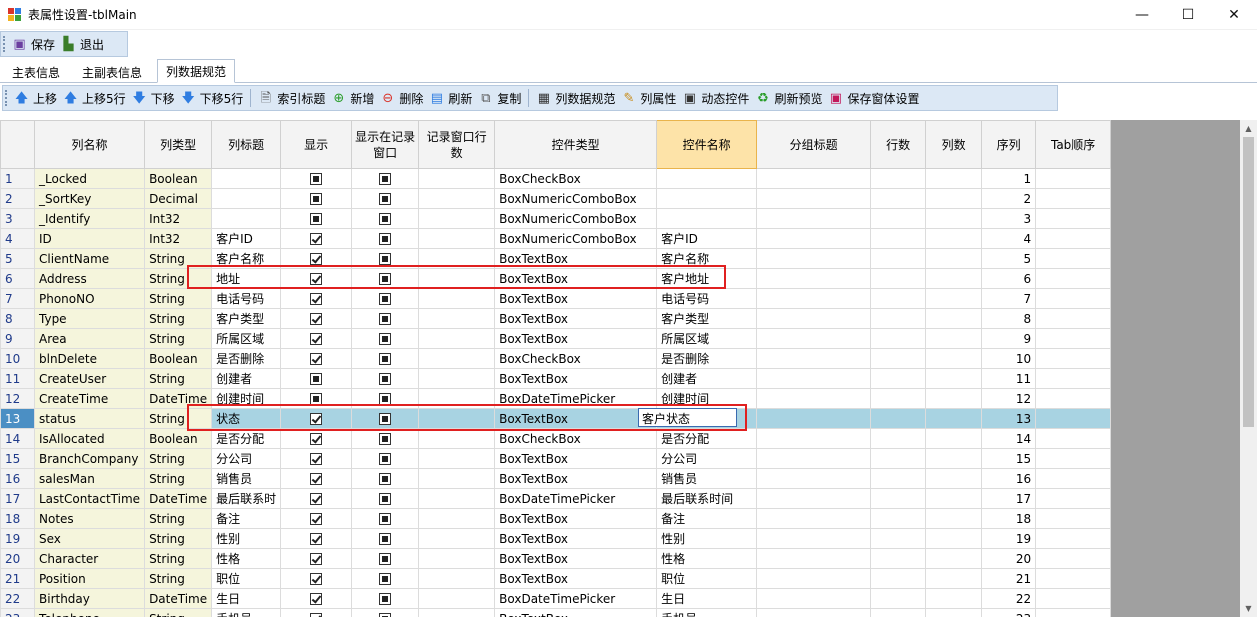 This screenshot has width=1257, height=617. Describe the element at coordinates (1248, 282) in the screenshot. I see `scroll-thumb` at that location.